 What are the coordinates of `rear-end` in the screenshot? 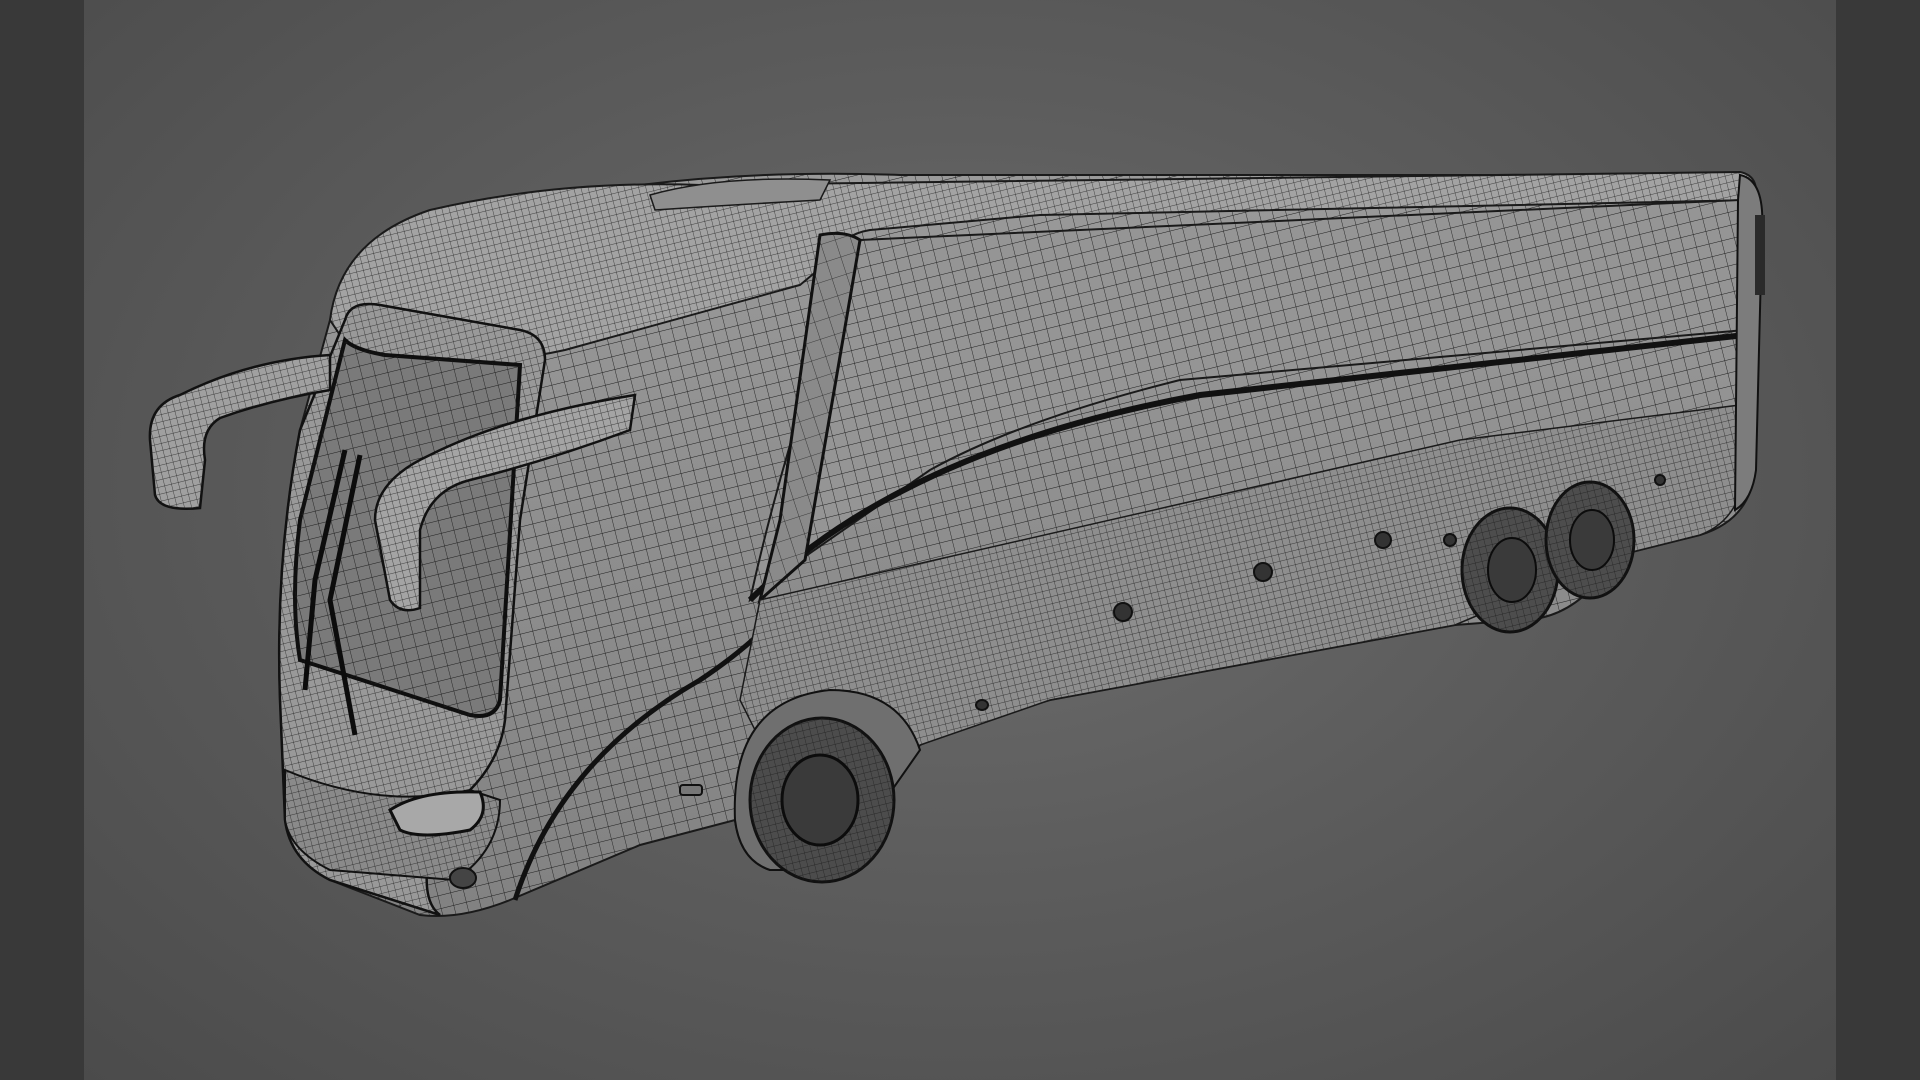 It's located at (1749, 342).